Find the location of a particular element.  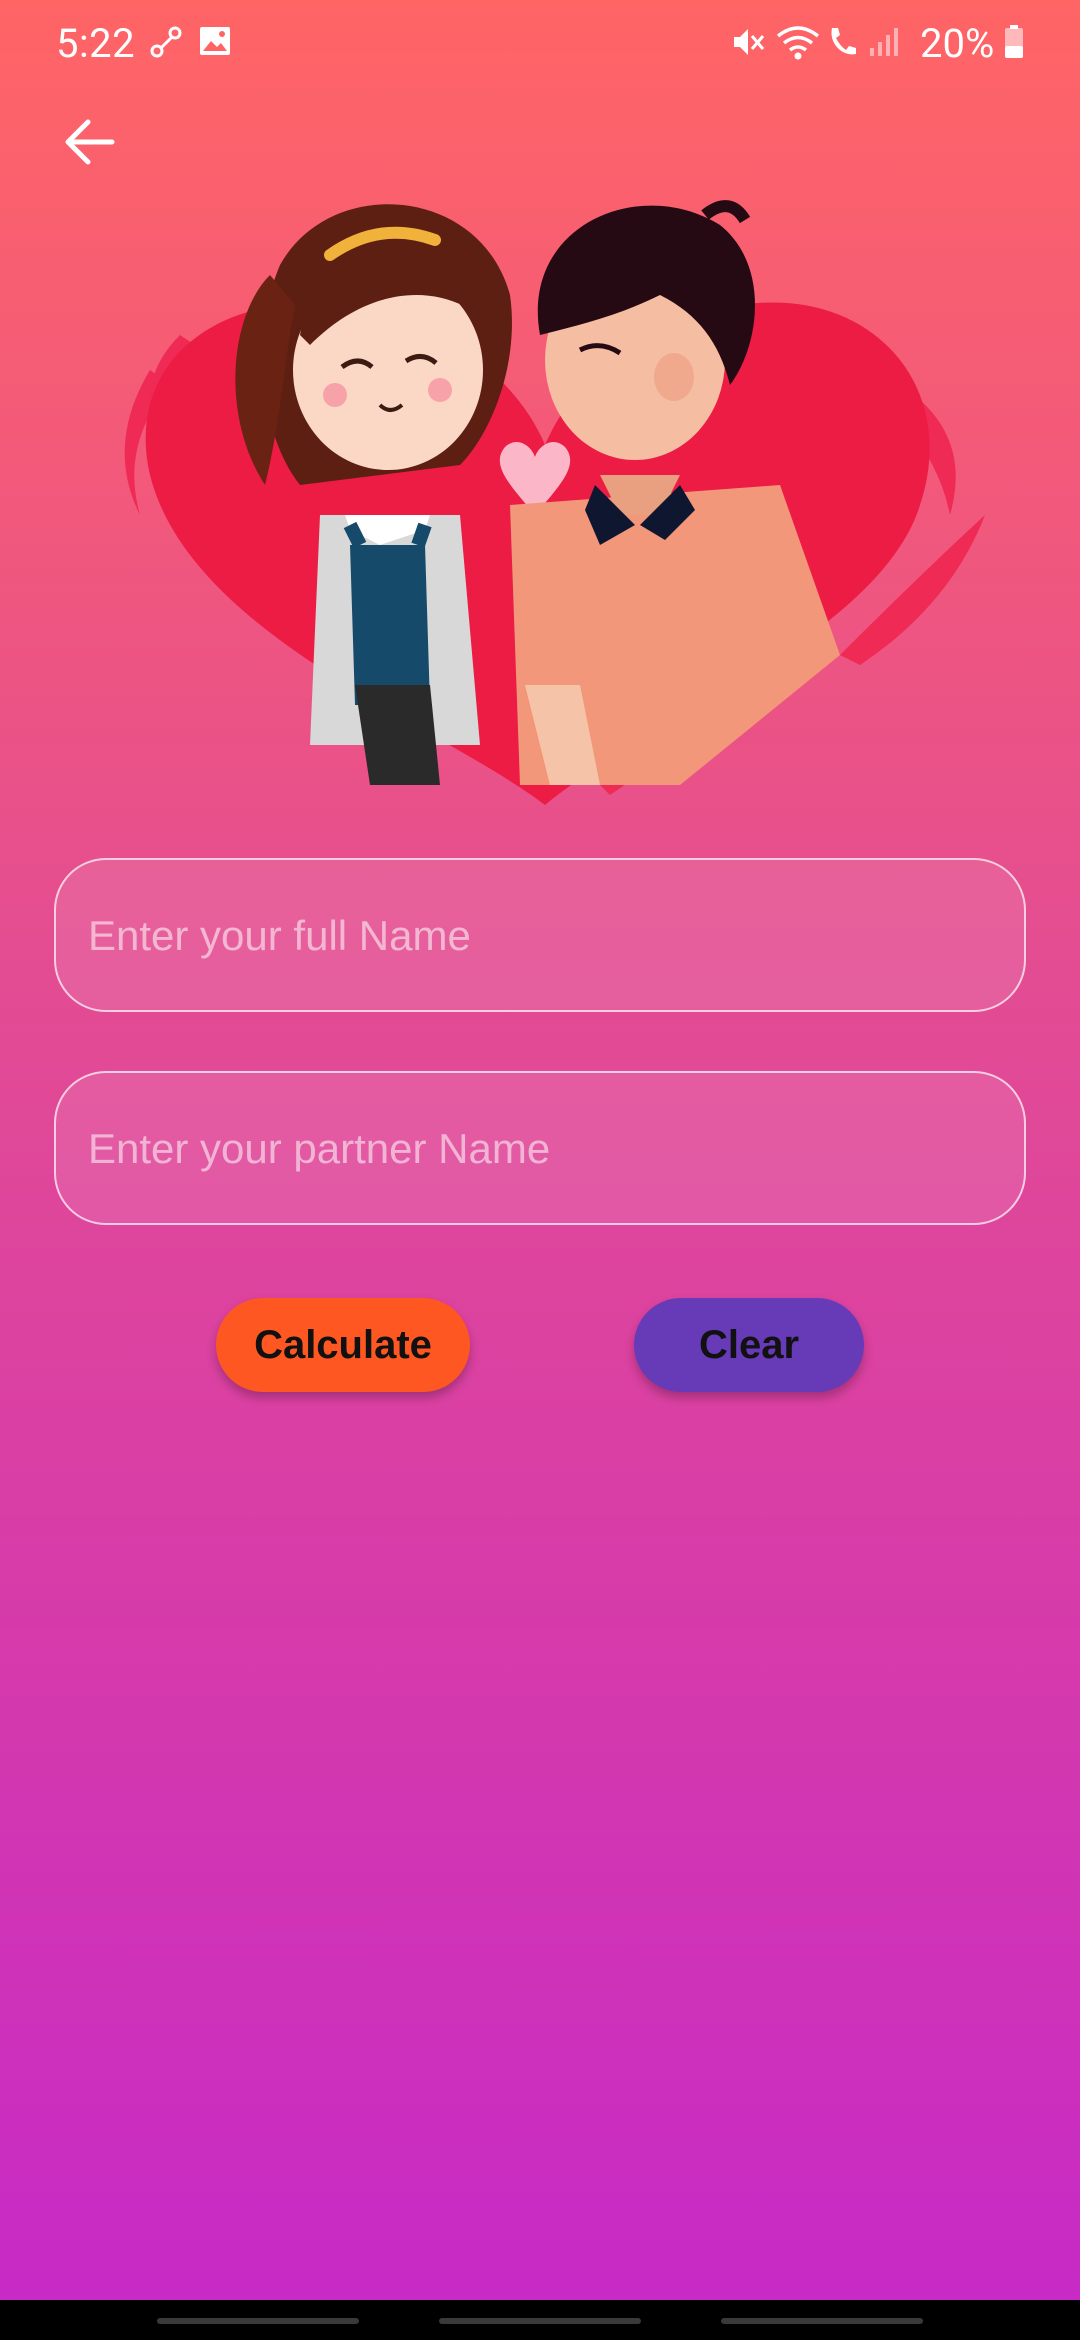

wifi-call-icon is located at coordinates (843, 41).